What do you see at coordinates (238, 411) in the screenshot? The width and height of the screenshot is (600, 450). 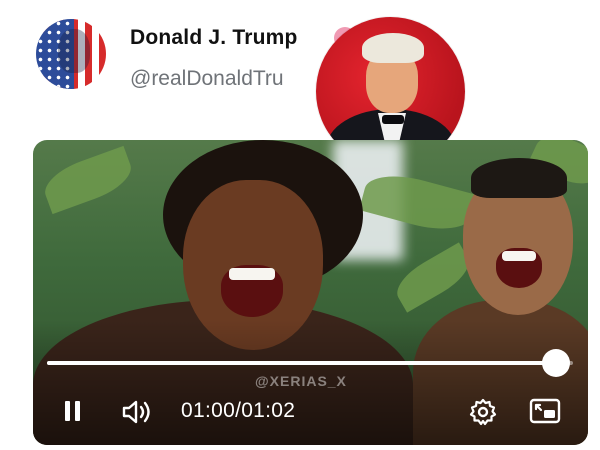 I see `time-display: 01:00/01:02` at bounding box center [238, 411].